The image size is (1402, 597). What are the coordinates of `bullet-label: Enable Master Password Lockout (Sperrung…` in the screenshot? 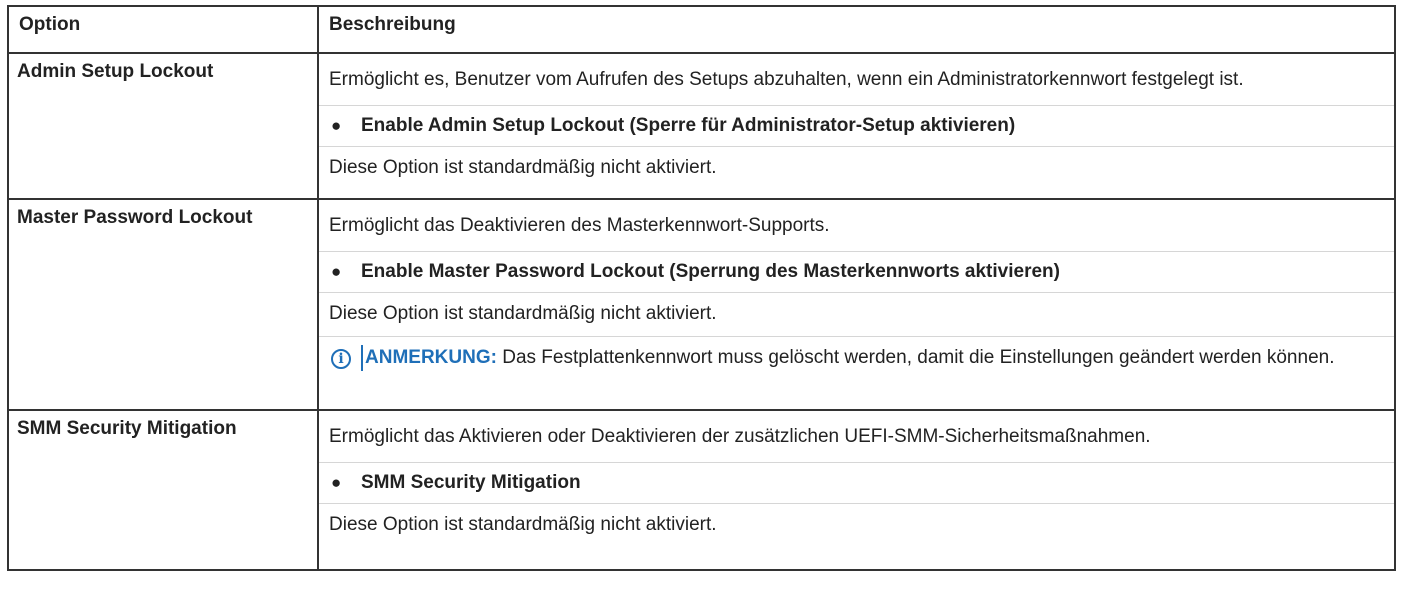 It's located at (710, 271).